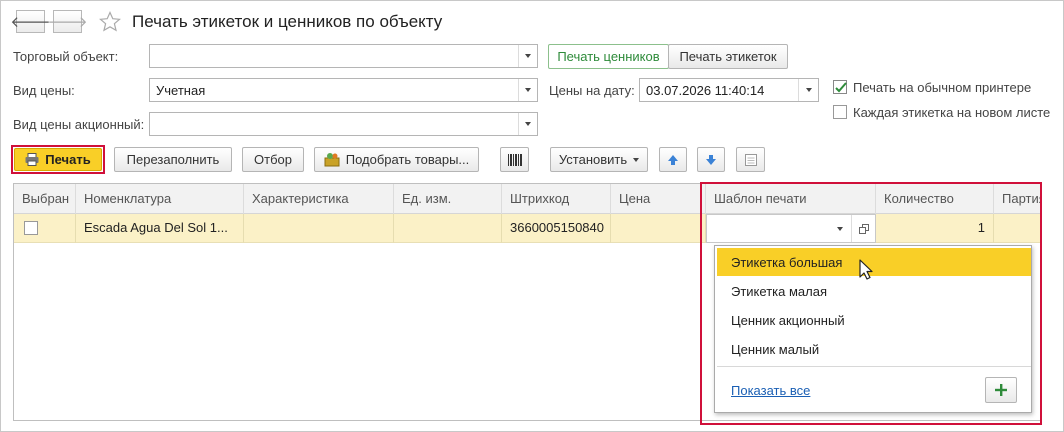 The height and width of the screenshot is (432, 1064). I want to click on print-button: Печать, so click(58, 159).